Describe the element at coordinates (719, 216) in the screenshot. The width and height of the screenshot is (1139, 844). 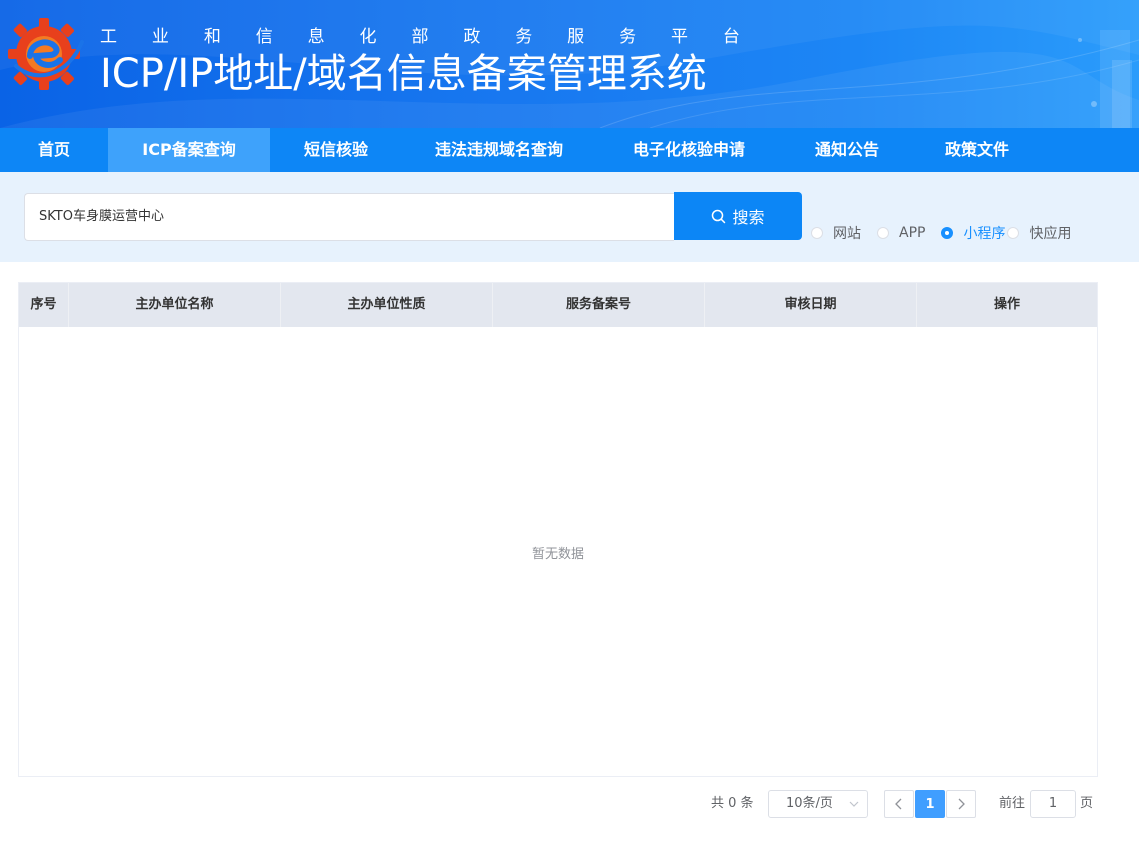
I see `search-icon` at that location.